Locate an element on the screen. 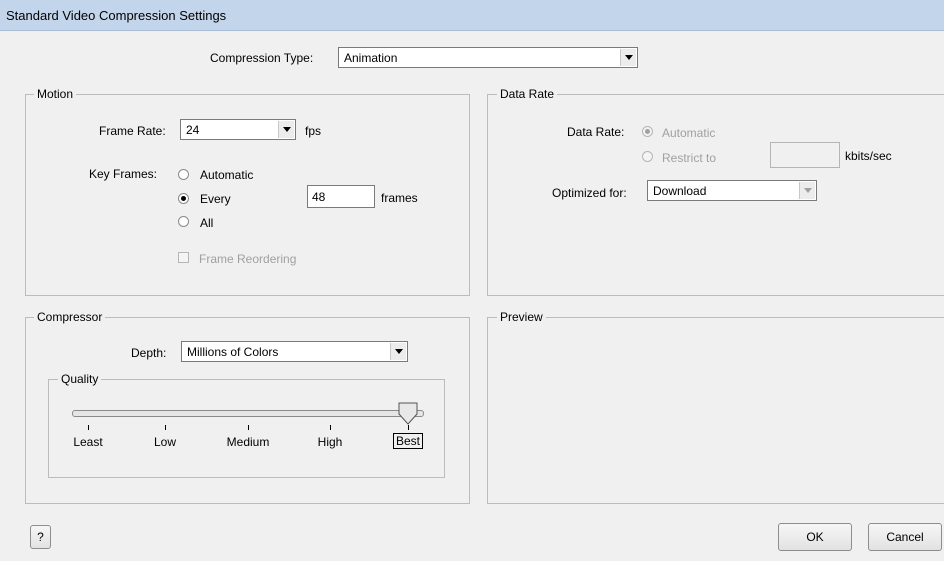  depth-label: Depth: is located at coordinates (149, 353).